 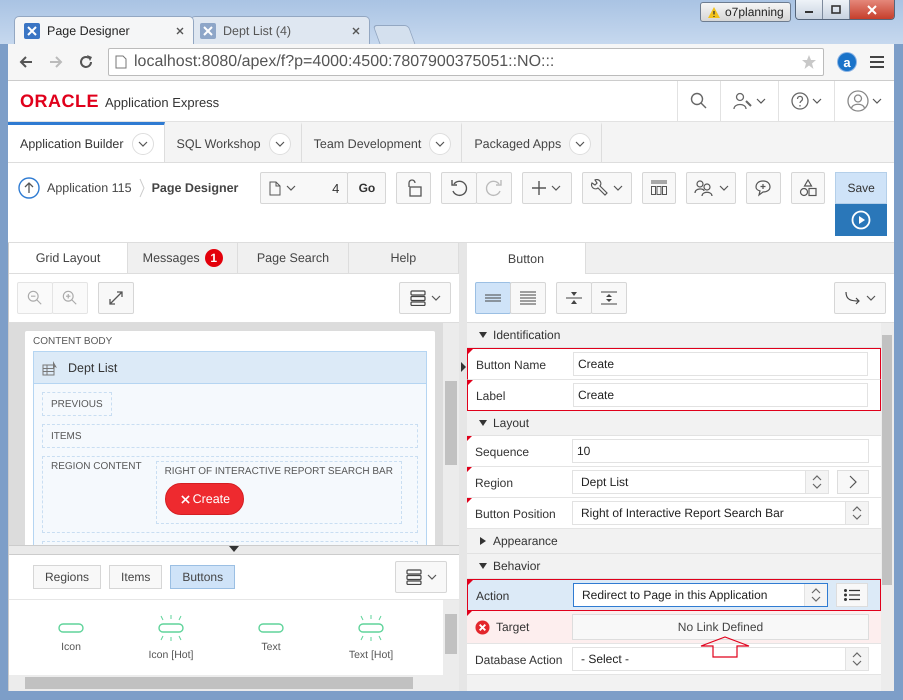 I want to click on gallery-tab: Buttons, so click(x=203, y=577).